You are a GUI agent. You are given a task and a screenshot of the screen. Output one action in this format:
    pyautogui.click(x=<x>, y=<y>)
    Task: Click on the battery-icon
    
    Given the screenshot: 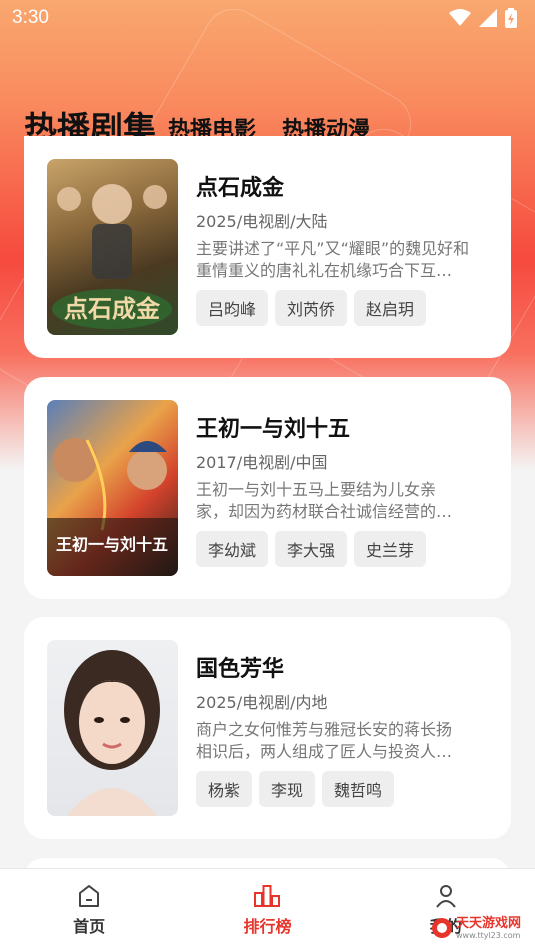 What is the action you would take?
    pyautogui.click(x=511, y=18)
    